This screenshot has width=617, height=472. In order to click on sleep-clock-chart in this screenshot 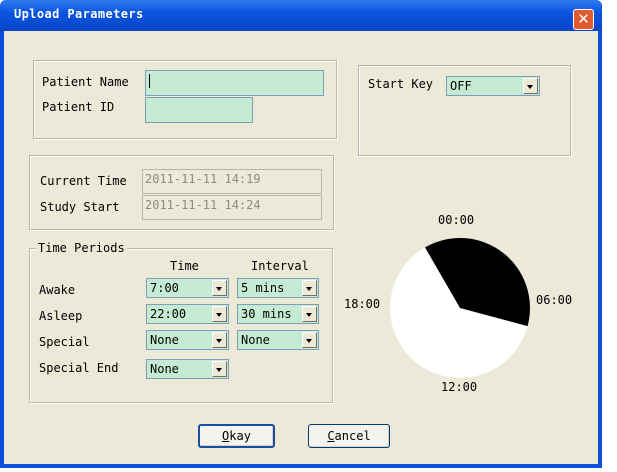, I will do `click(460, 308)`.